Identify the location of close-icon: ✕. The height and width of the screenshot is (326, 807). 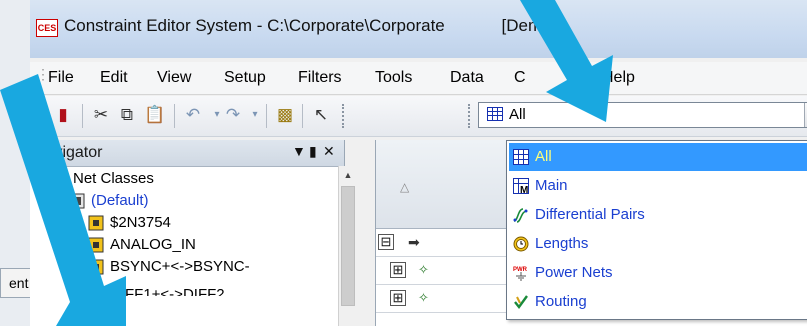
(329, 151).